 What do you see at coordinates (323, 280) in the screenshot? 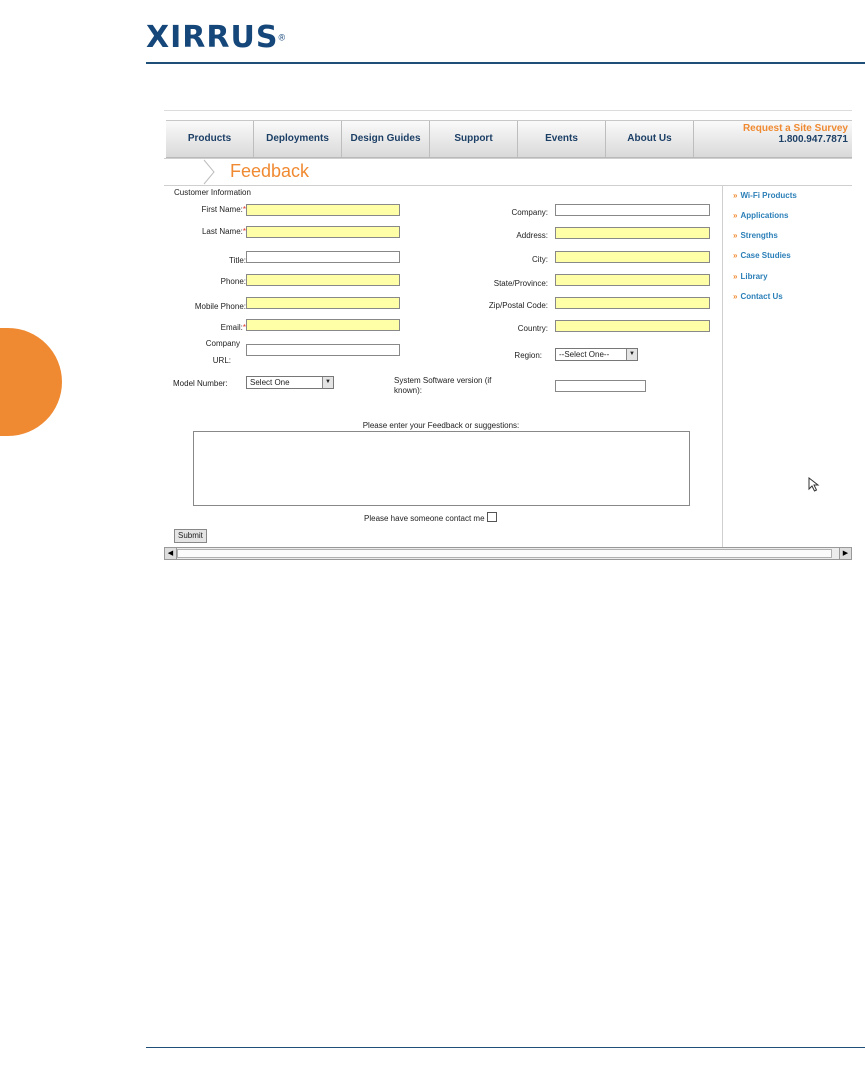
I see `phone-field` at bounding box center [323, 280].